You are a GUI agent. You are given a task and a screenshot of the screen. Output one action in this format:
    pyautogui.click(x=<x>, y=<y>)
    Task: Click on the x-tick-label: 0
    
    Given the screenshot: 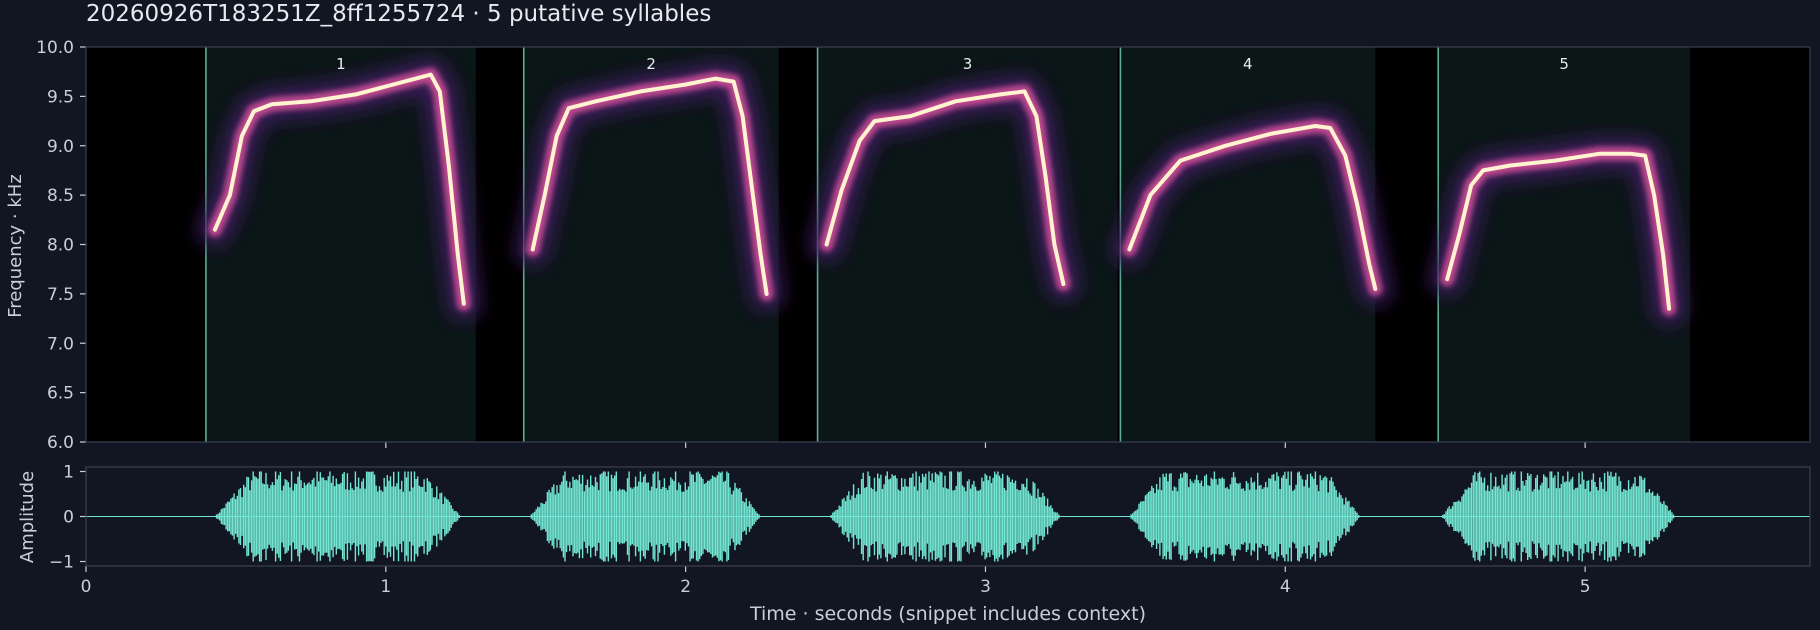 What is the action you would take?
    pyautogui.click(x=86, y=587)
    